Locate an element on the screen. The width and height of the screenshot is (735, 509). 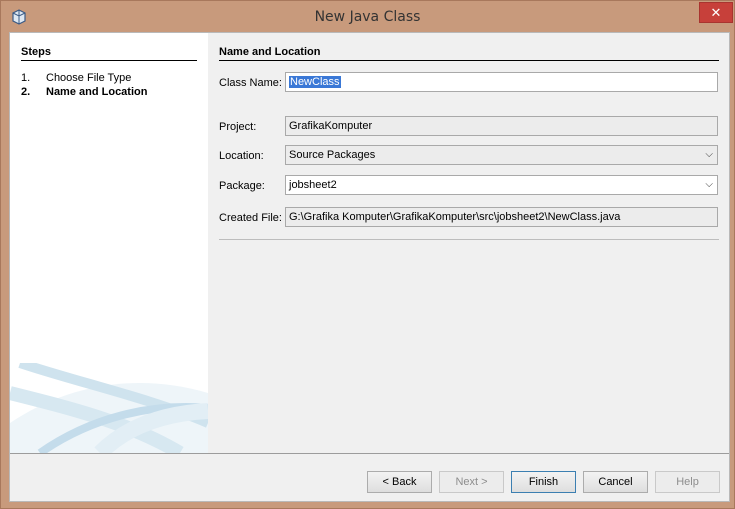
class-name-value: NewClass is located at coordinates (315, 82).